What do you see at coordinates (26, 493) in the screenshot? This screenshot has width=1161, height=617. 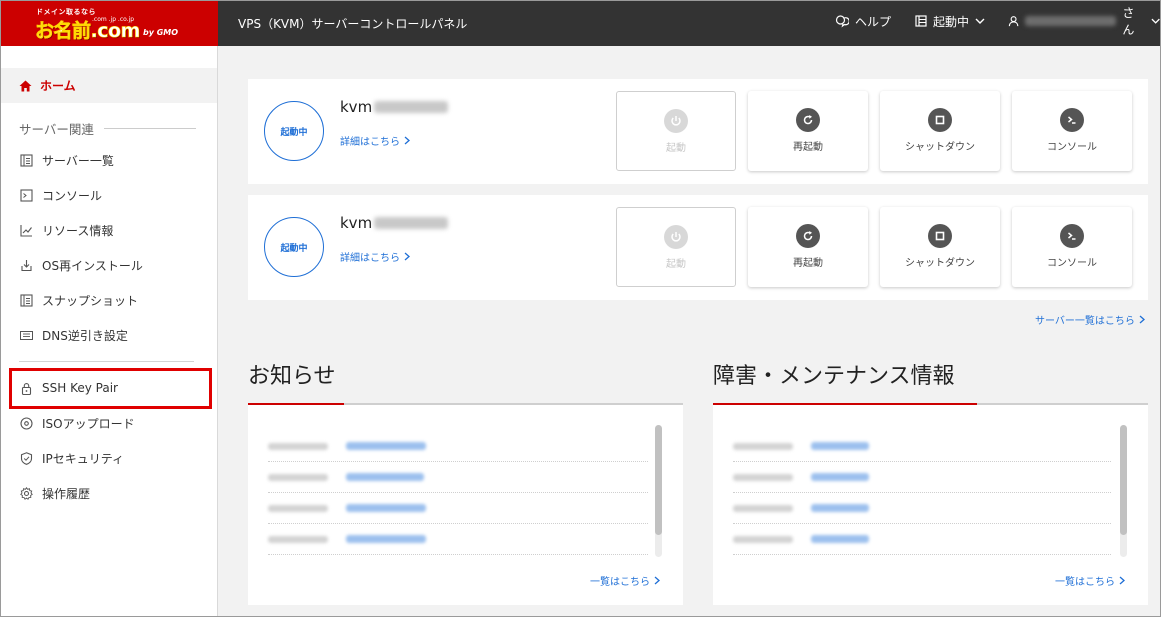 I see `gear-icon` at bounding box center [26, 493].